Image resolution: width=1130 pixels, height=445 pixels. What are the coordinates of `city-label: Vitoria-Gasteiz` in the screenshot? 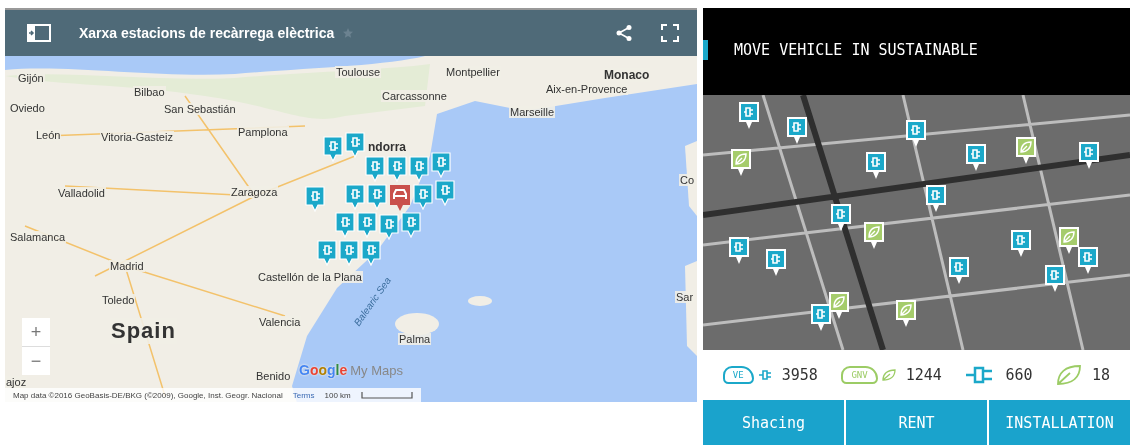 It's located at (137, 137).